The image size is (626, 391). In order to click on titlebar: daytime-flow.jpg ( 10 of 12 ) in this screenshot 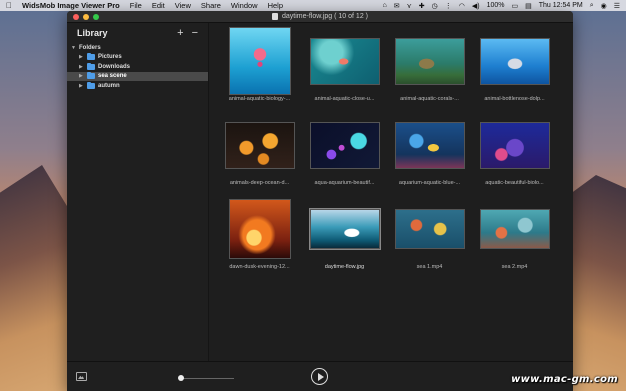, I will do `click(320, 17)`.